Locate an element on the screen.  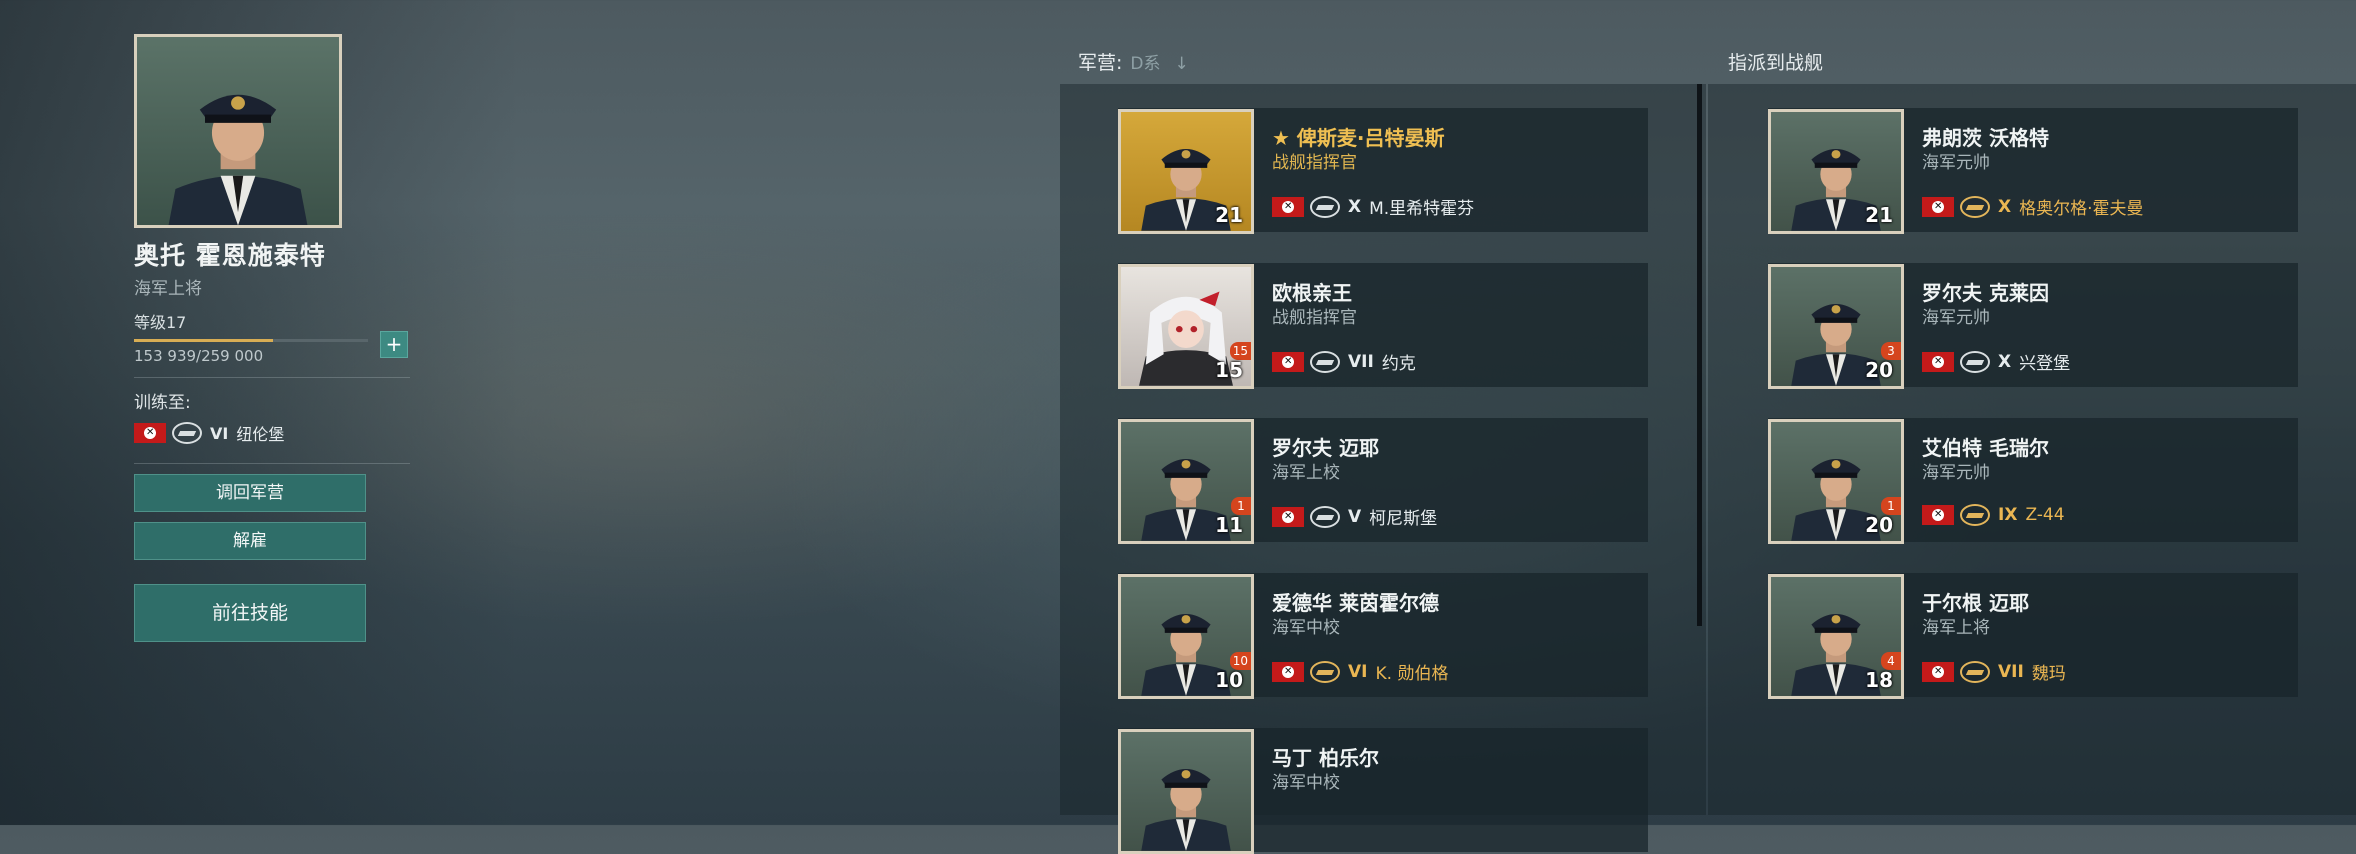
commander-figure-icon is located at coordinates (238, 159).